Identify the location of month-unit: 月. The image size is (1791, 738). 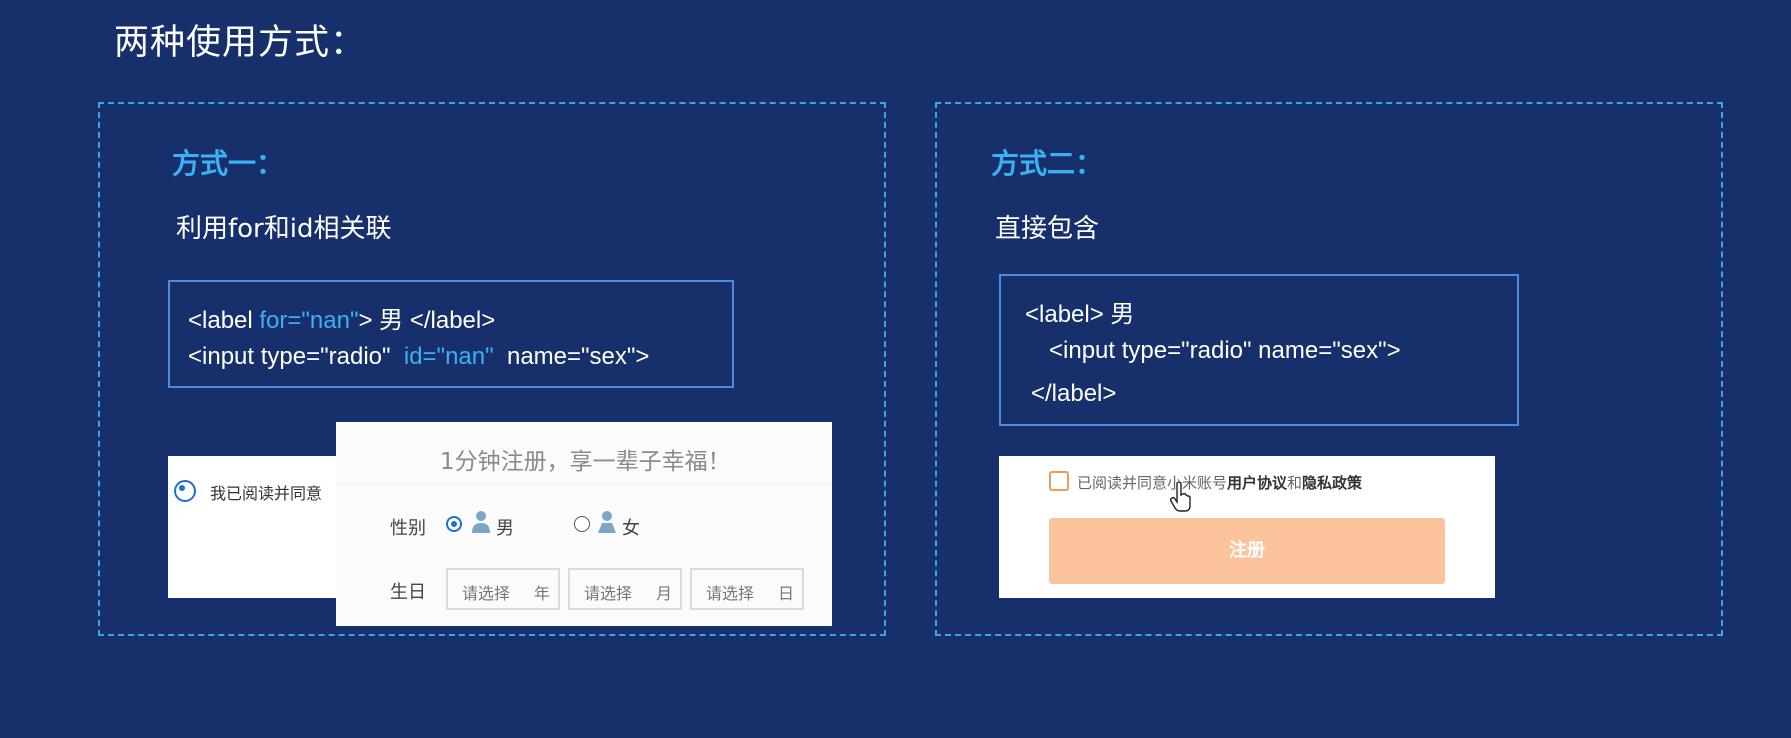
(664, 593).